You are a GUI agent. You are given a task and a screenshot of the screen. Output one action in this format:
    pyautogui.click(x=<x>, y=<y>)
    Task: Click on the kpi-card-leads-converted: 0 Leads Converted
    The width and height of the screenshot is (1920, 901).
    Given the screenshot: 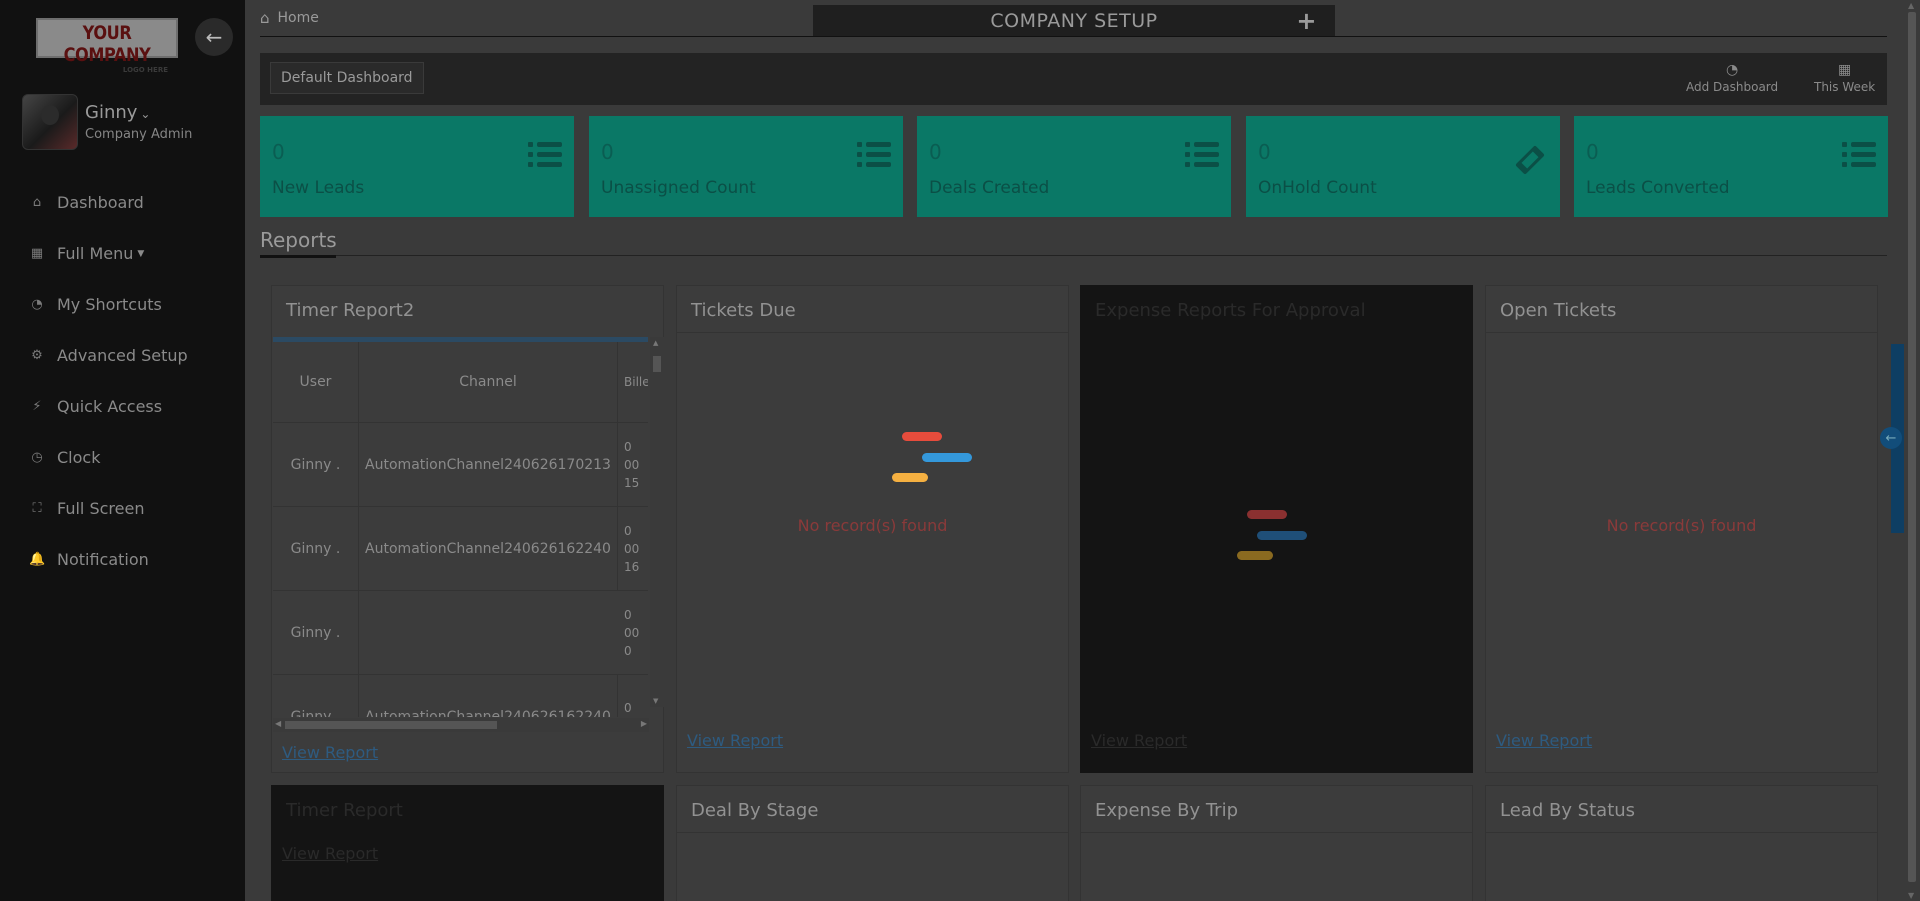 What is the action you would take?
    pyautogui.click(x=1731, y=166)
    